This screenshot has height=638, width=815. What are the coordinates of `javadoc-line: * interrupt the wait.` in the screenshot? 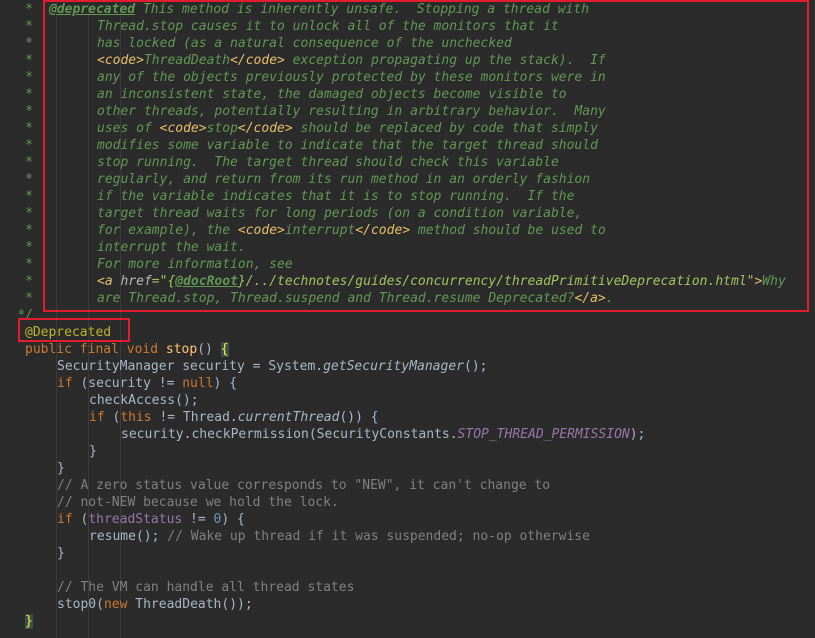 It's located at (135, 247).